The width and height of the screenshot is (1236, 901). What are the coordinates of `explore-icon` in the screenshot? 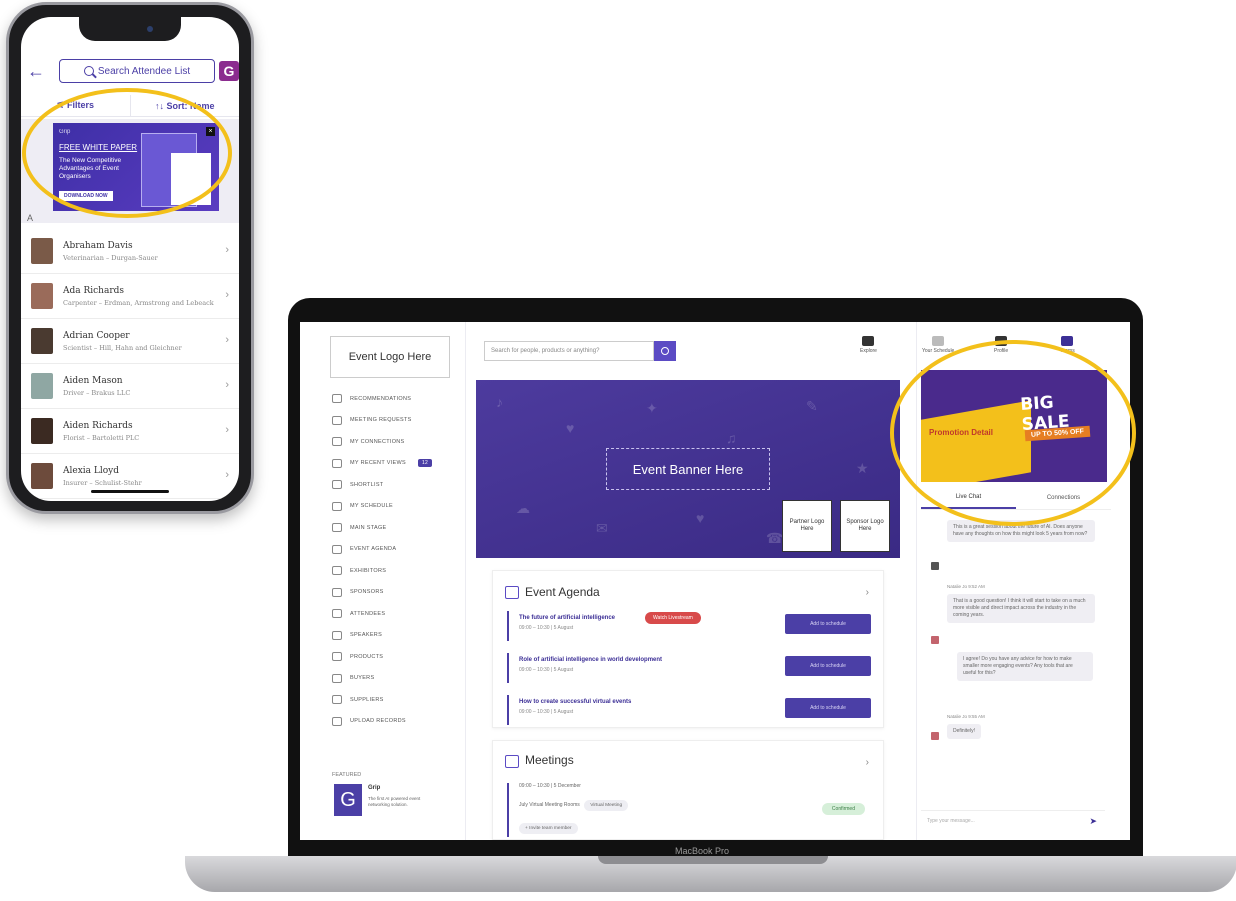 It's located at (868, 341).